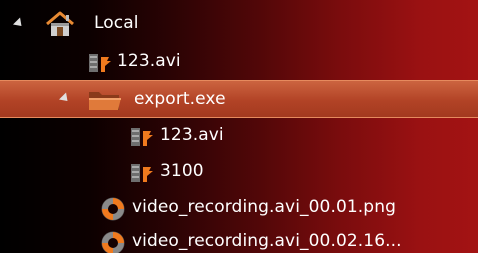  What do you see at coordinates (264, 206) in the screenshot?
I see `tree-node-label: video_recording.avi_00.01.png` at bounding box center [264, 206].